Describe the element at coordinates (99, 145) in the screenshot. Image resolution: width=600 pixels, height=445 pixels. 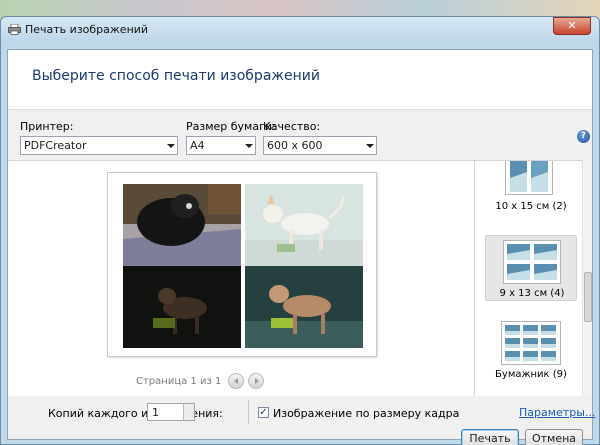
I see `printer-select: PDFCreator` at that location.